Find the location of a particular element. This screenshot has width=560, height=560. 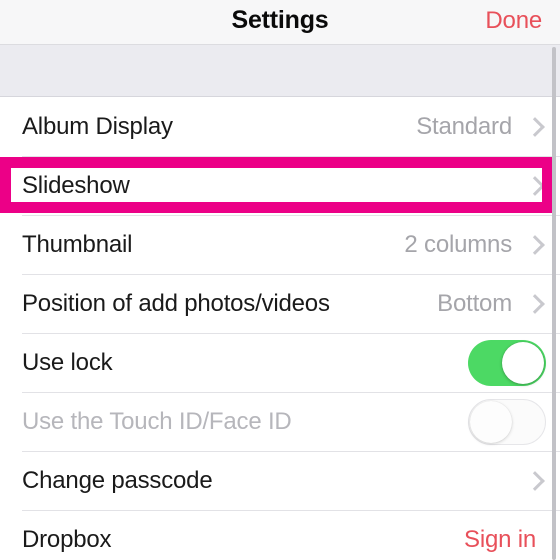

row-slideshow: Slideshow is located at coordinates (280, 185).